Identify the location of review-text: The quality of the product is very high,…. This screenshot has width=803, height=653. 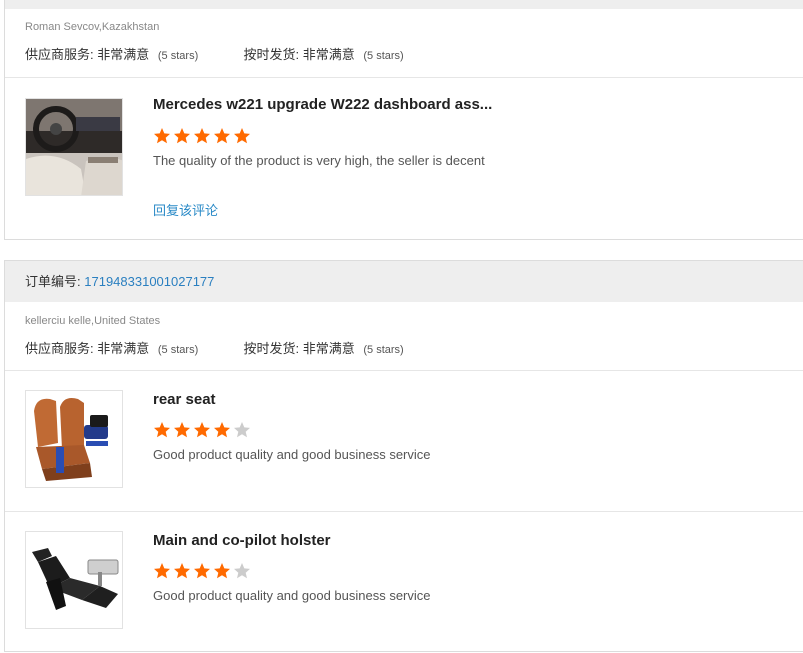
(319, 160).